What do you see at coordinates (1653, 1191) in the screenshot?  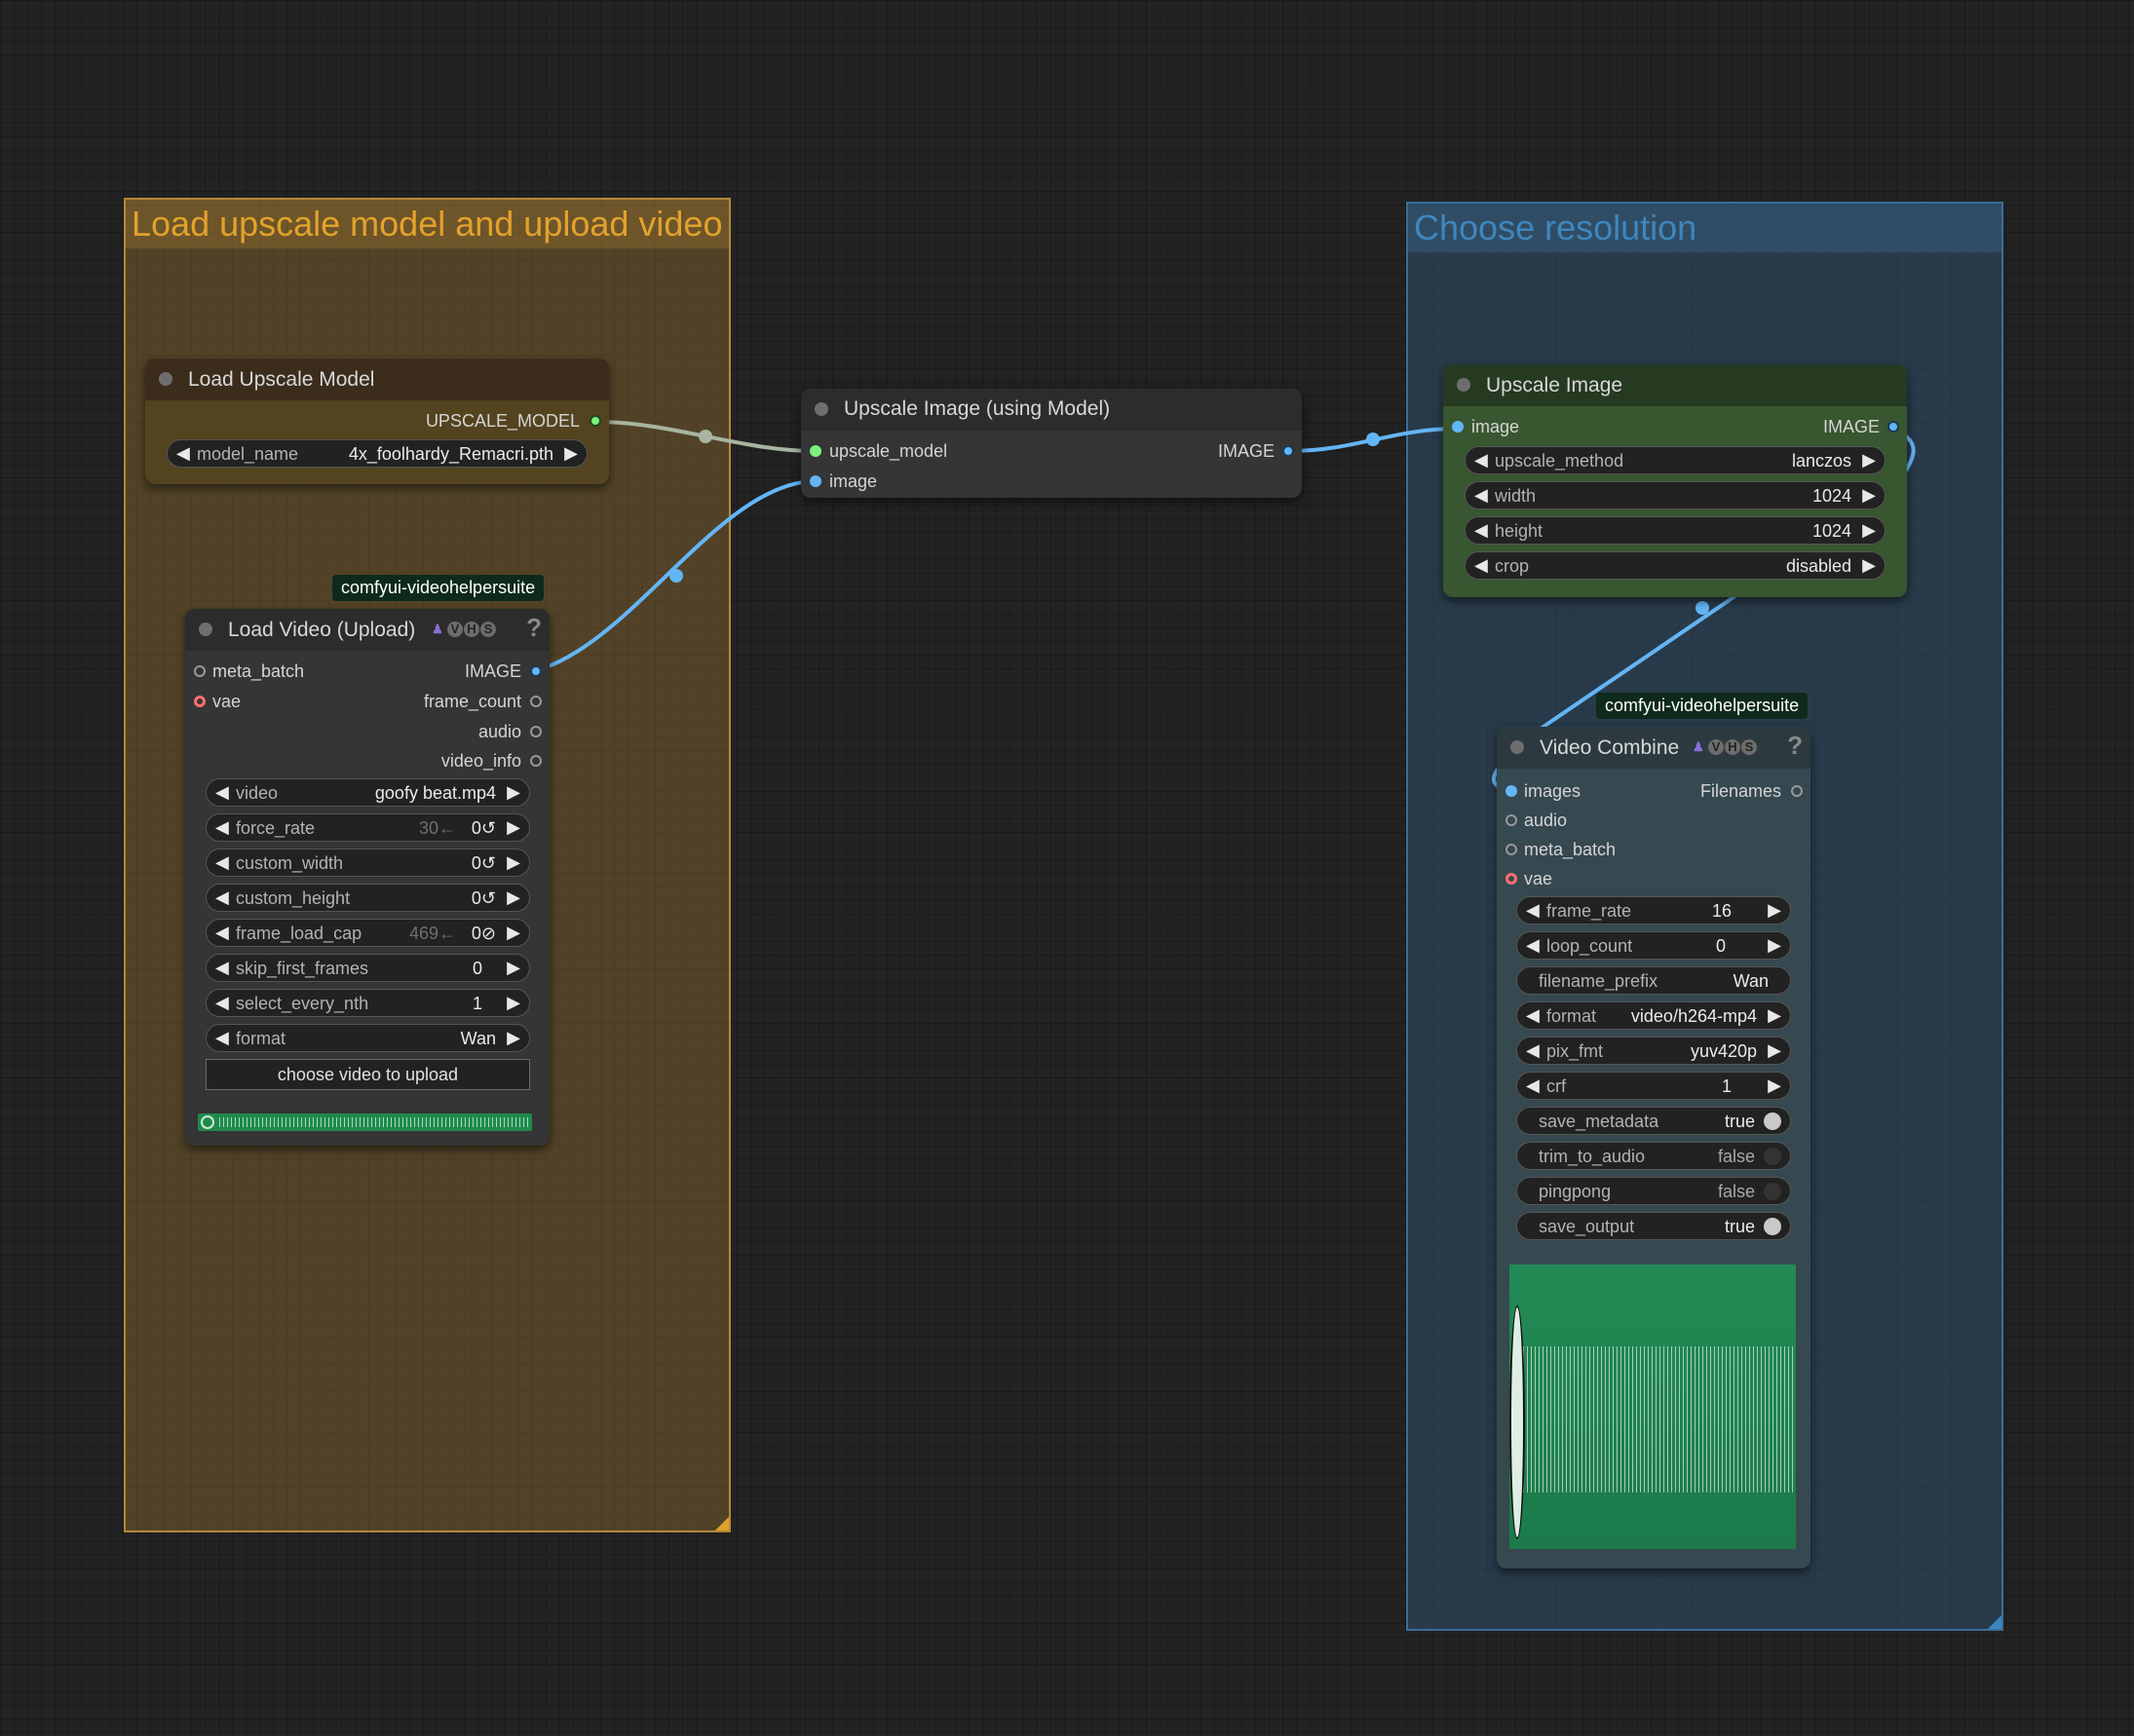 I see `pingpong-toggle: pingpong false` at bounding box center [1653, 1191].